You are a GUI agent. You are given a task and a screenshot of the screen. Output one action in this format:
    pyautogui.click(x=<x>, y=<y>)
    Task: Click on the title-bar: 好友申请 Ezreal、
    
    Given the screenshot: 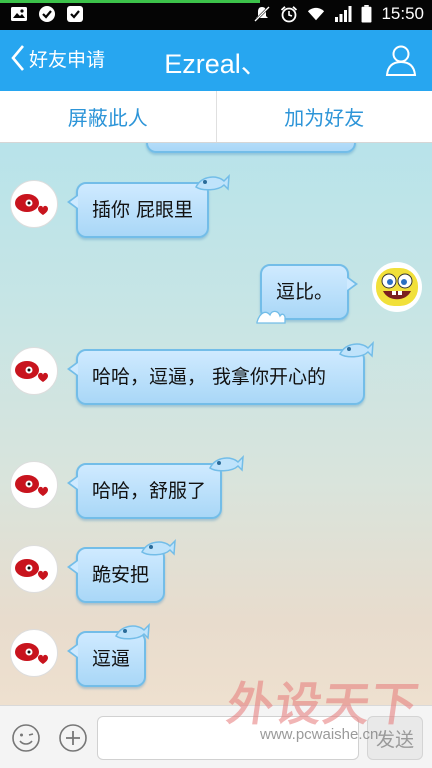 What is the action you would take?
    pyautogui.click(x=216, y=60)
    